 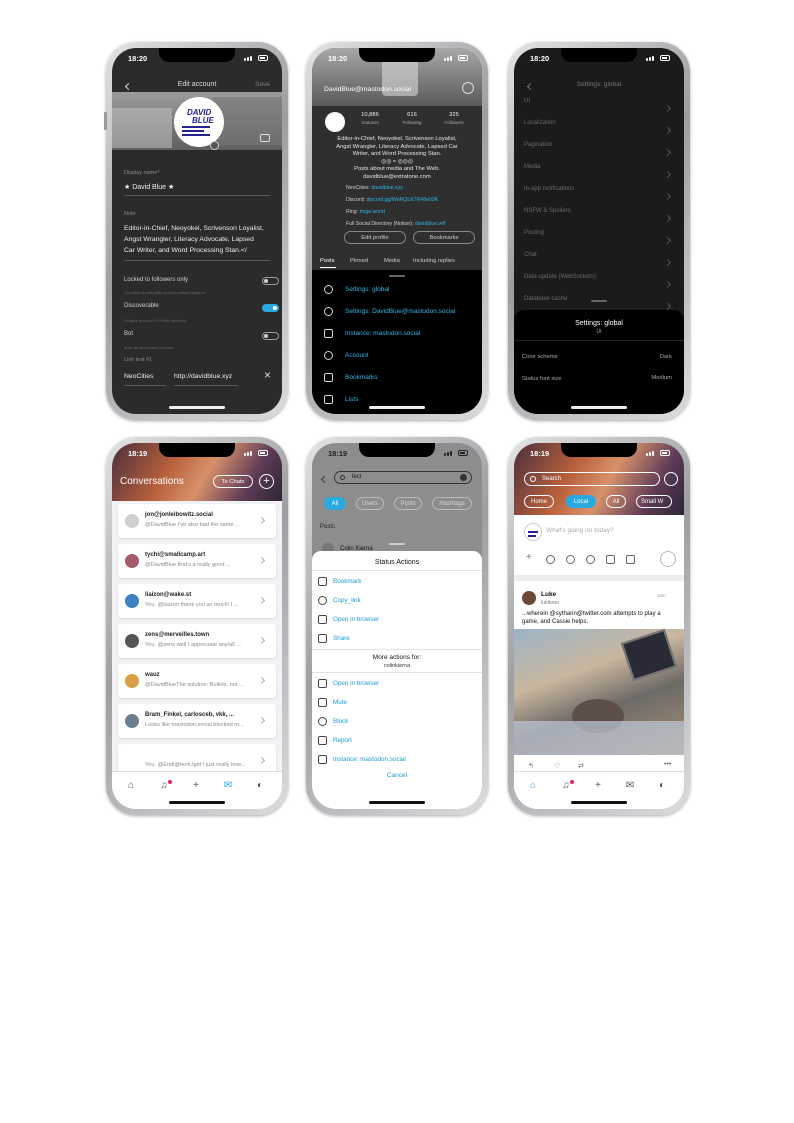 I want to click on menu-bookmarks: Bookmarks, so click(x=397, y=378).